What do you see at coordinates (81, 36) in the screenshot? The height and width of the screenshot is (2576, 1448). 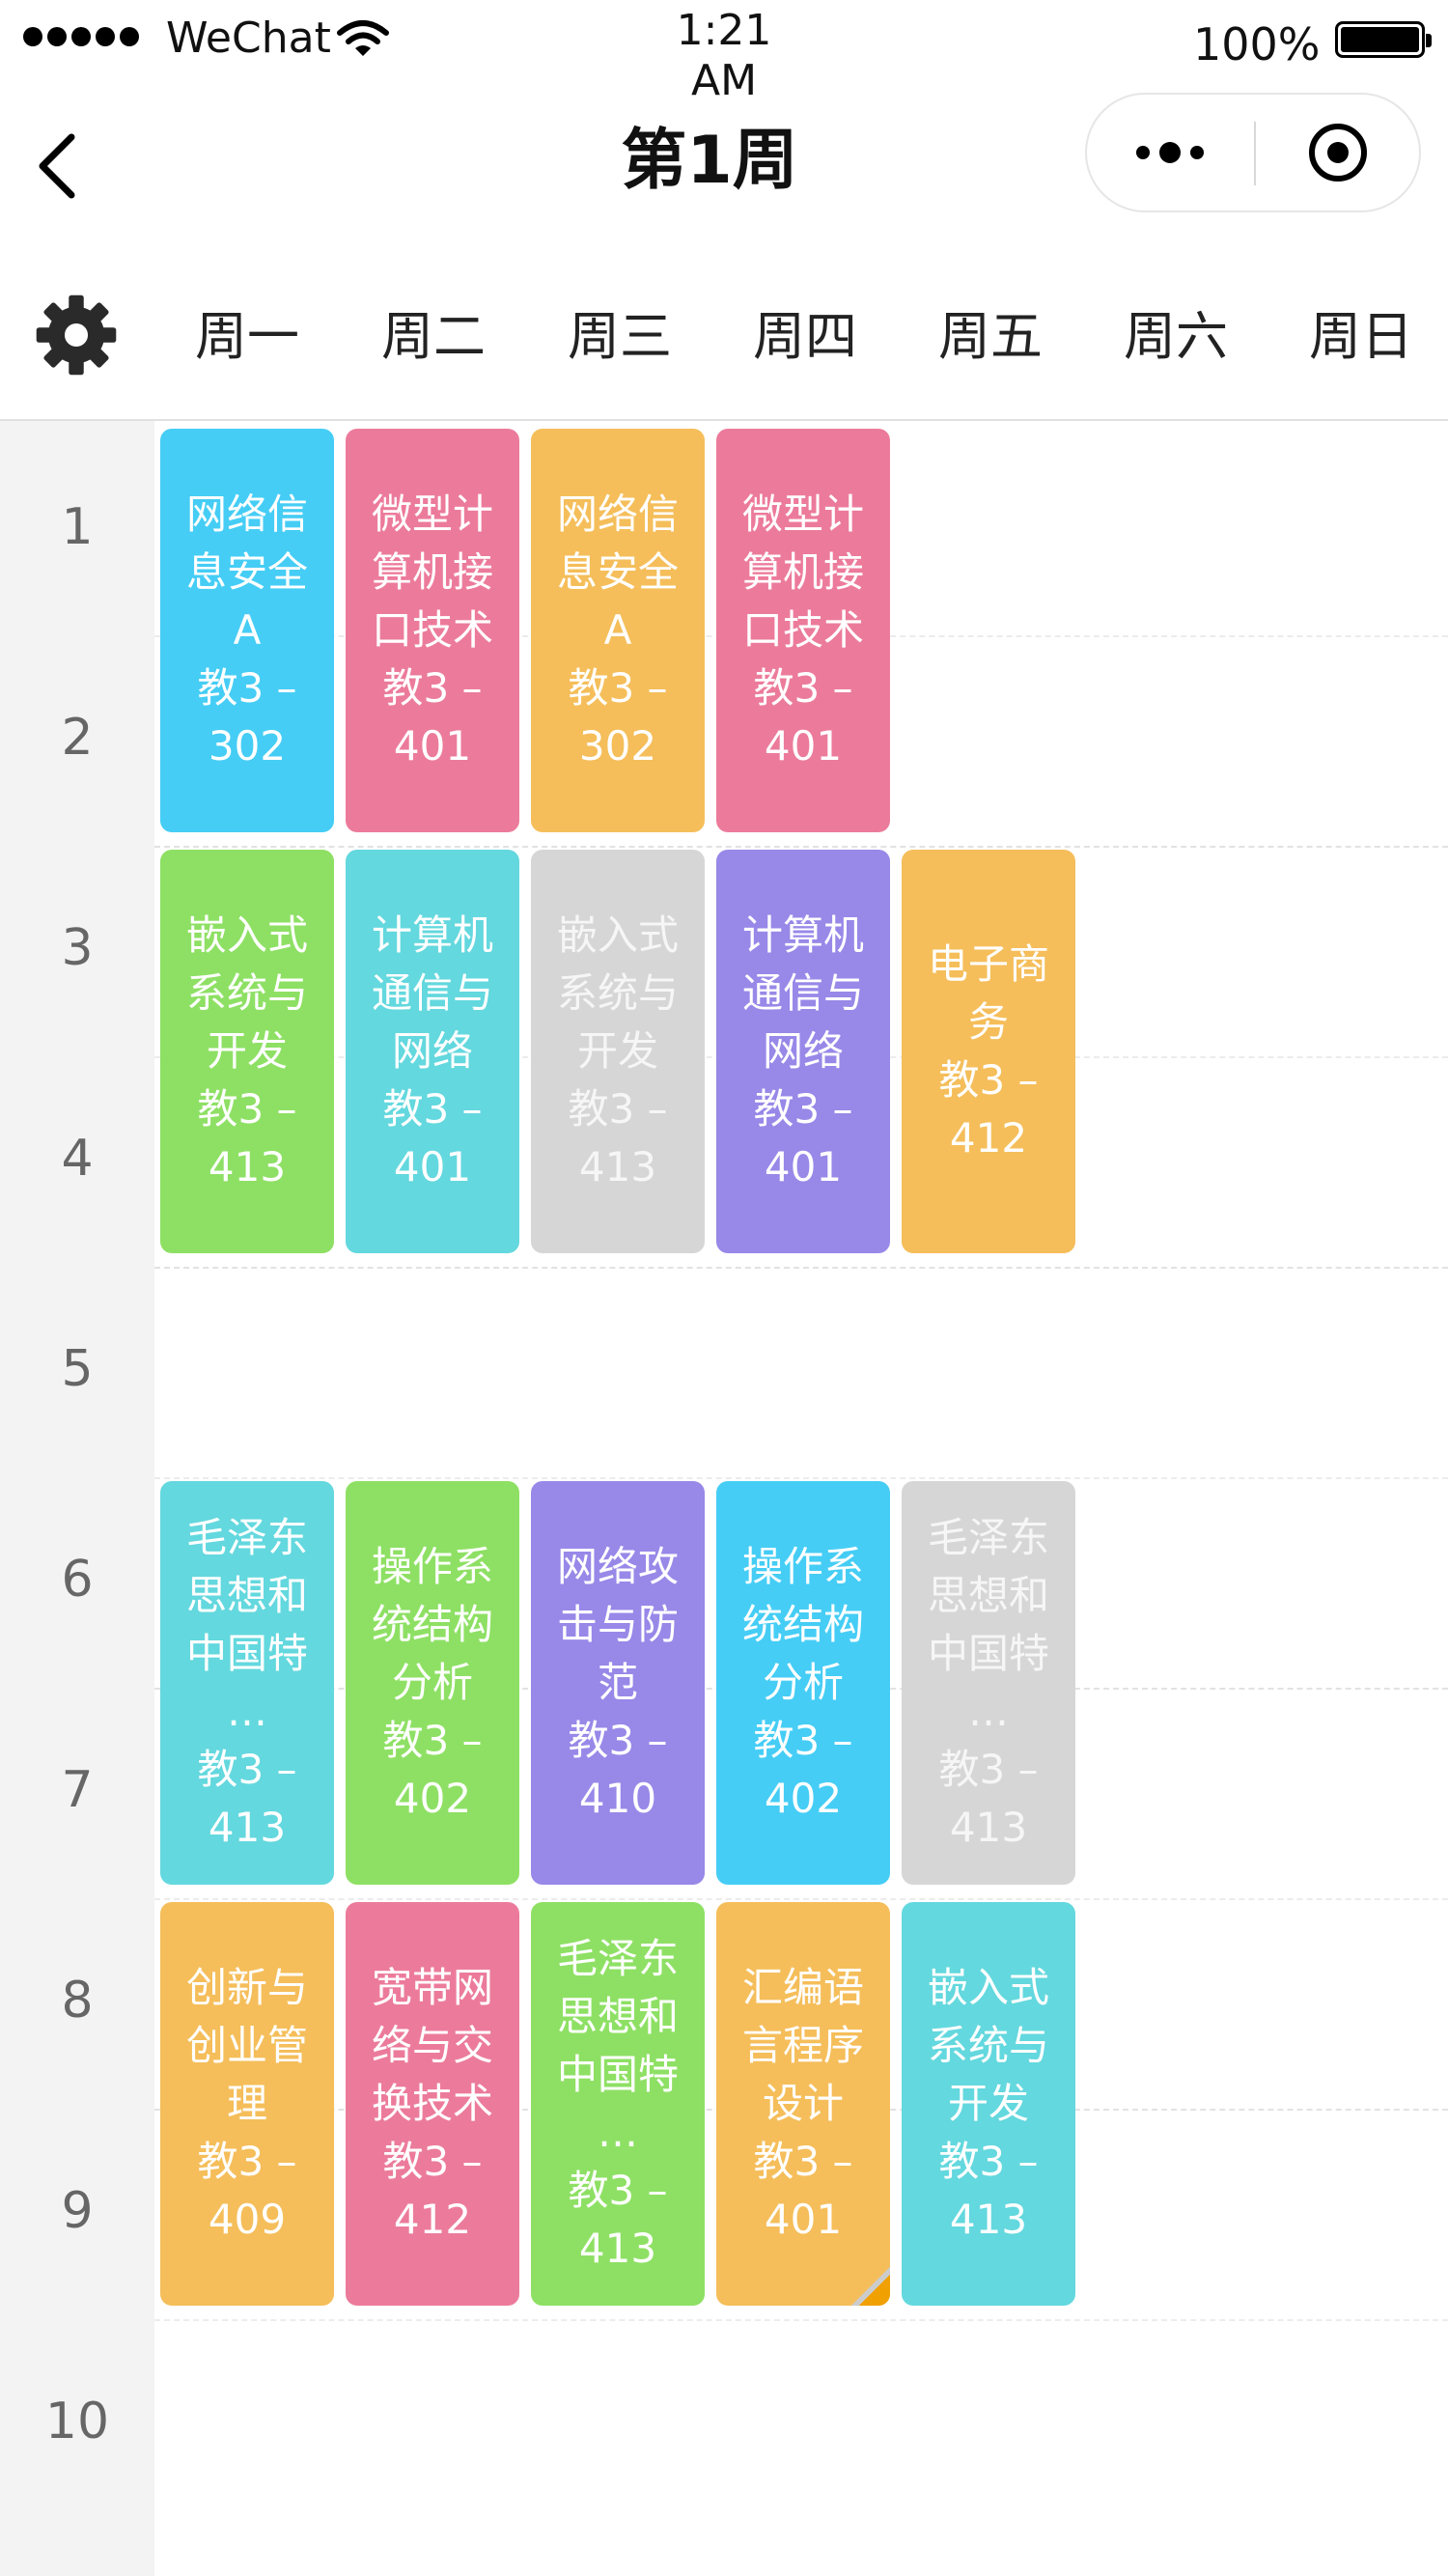 I see `signal-strength-icon` at bounding box center [81, 36].